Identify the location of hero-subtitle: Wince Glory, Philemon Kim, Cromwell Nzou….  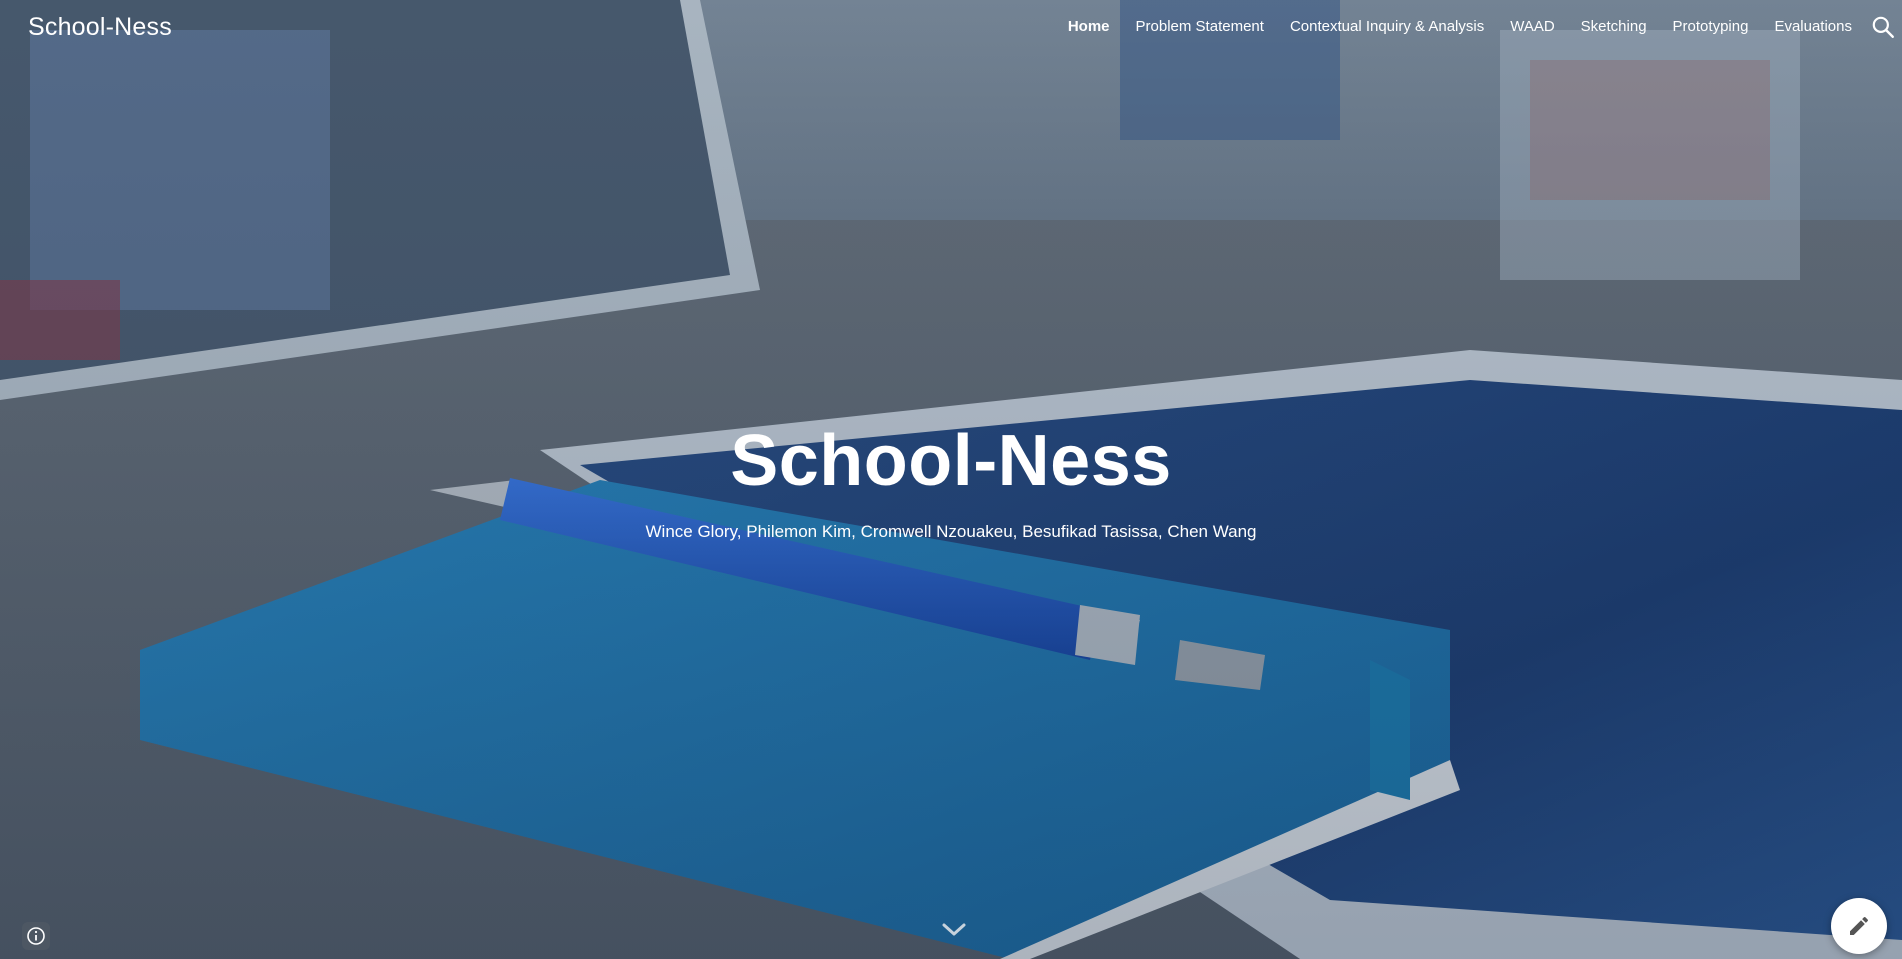
(951, 531).